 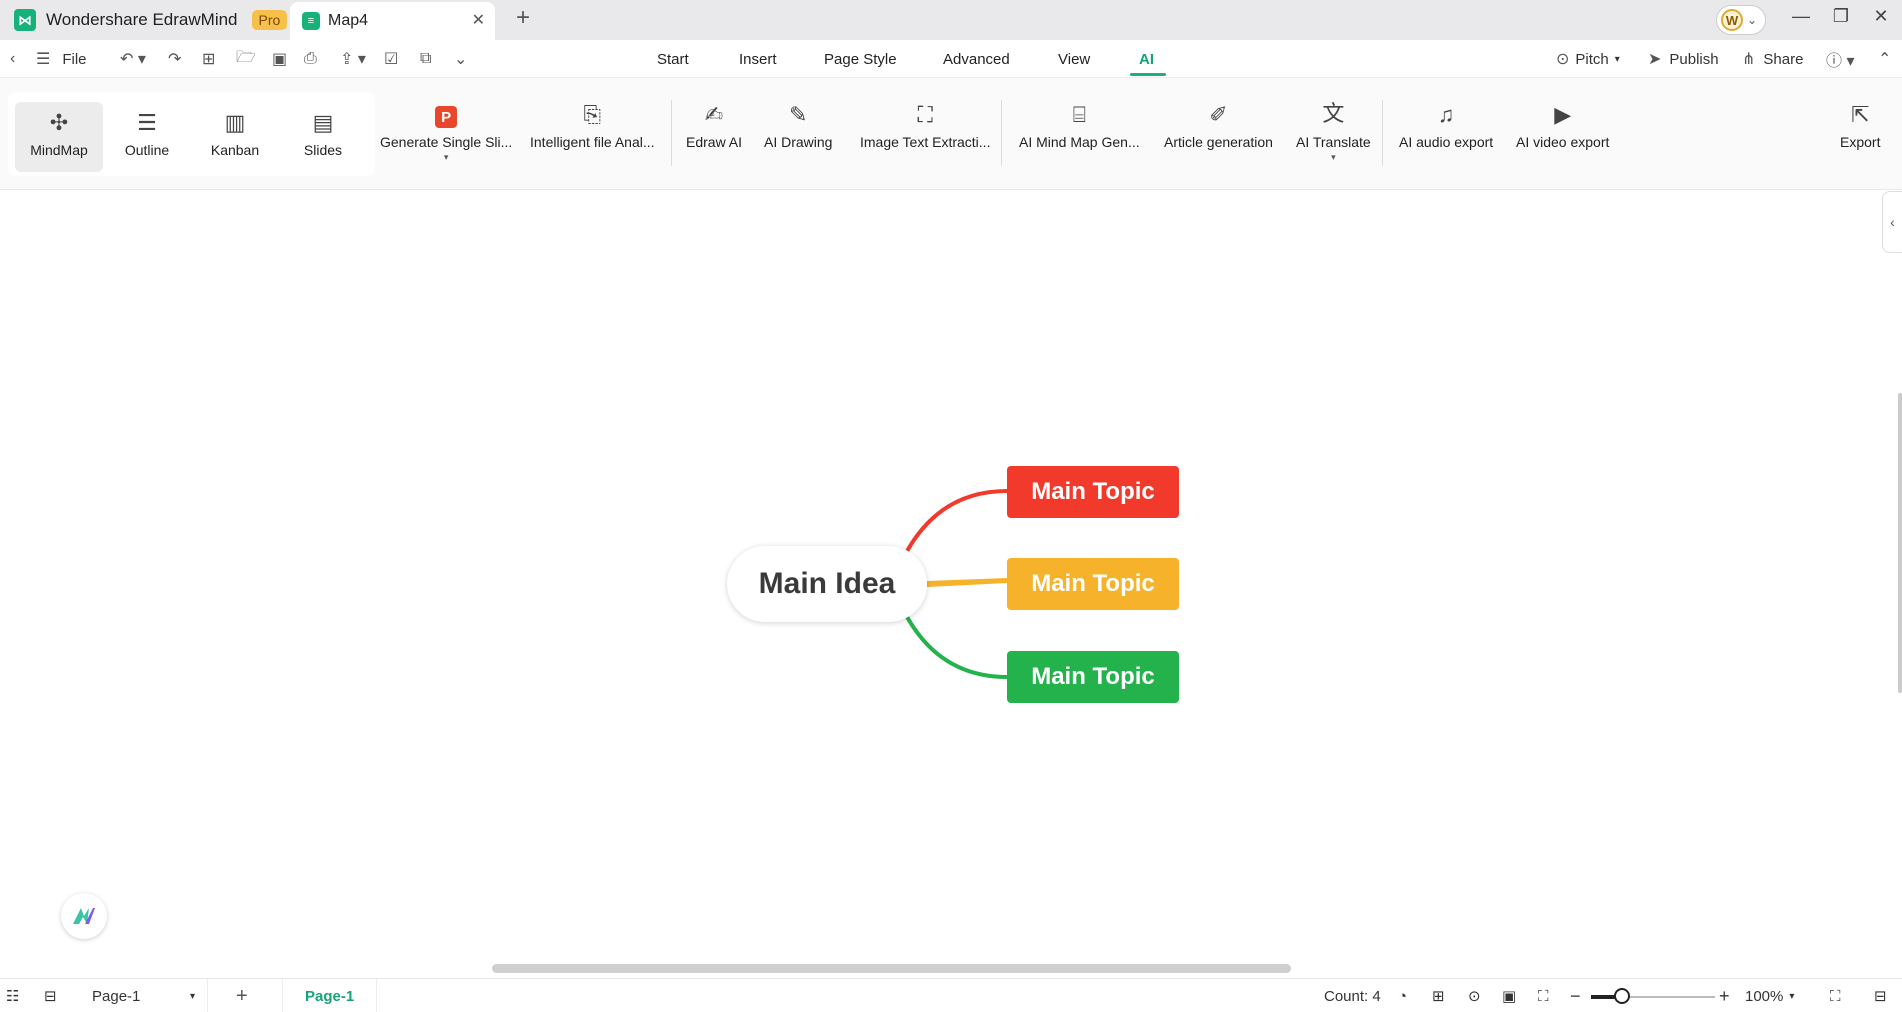 What do you see at coordinates (1543, 995) in the screenshot?
I see `fit-screen-button: ⛶` at bounding box center [1543, 995].